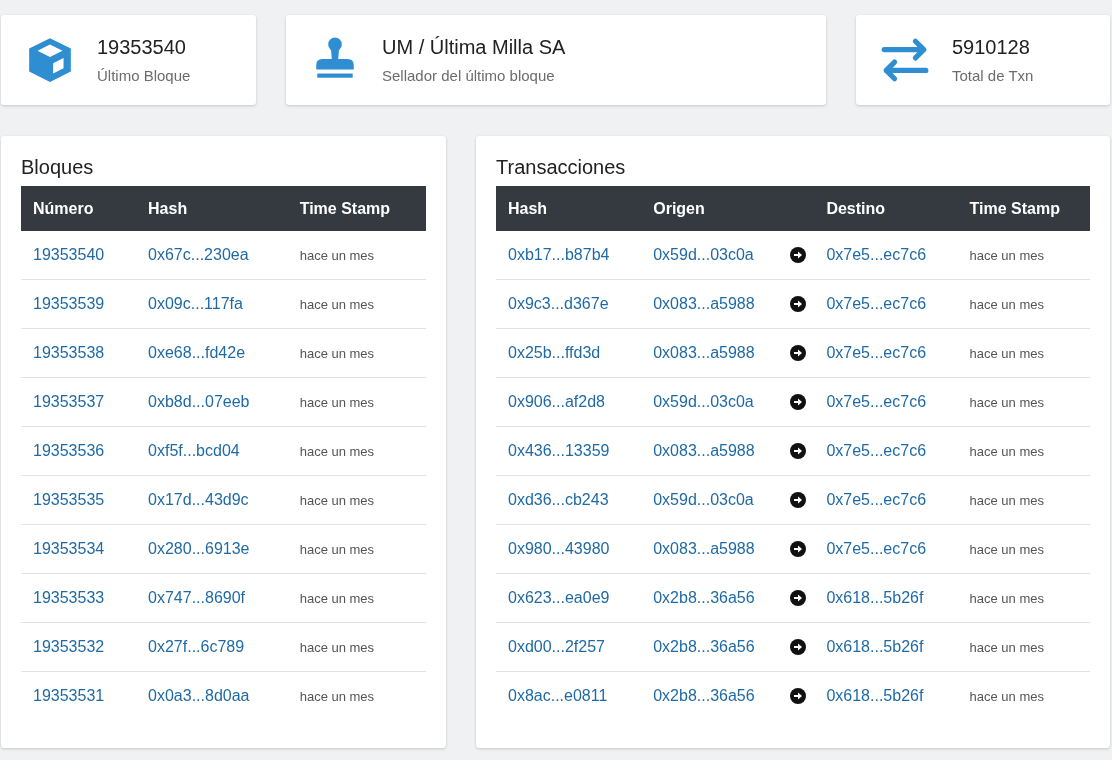 The height and width of the screenshot is (760, 1112). Describe the element at coordinates (69, 597) in the screenshot. I see `block-number-link: 19353533` at that location.